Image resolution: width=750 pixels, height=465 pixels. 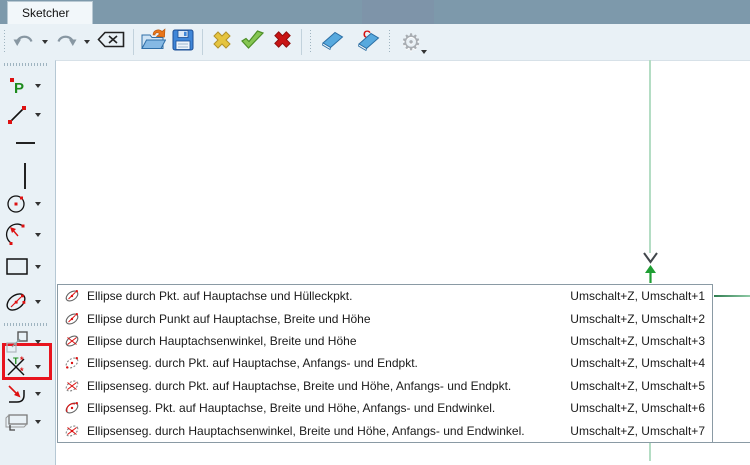 What do you see at coordinates (17, 235) in the screenshot?
I see `arc-tool-icon` at bounding box center [17, 235].